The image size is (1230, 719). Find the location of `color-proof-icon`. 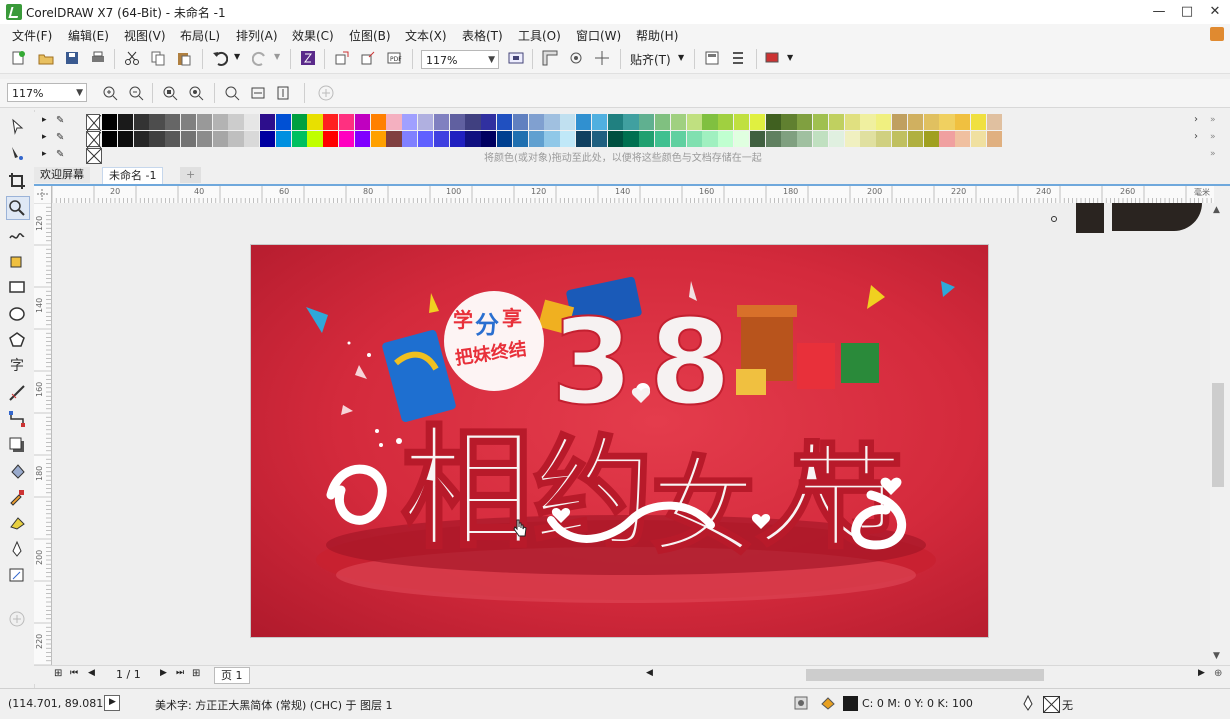

color-proof-icon is located at coordinates (801, 703).